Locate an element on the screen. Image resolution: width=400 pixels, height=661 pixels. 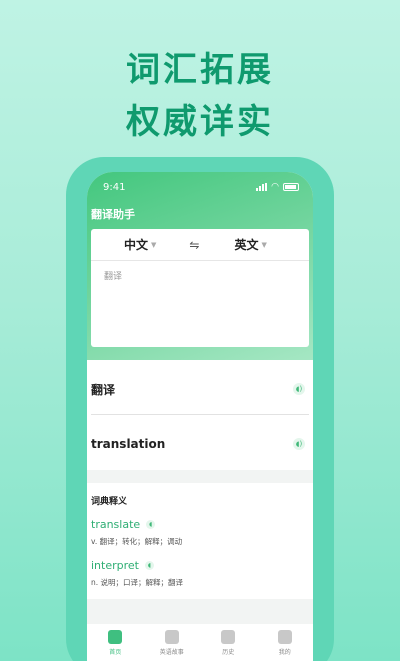
dictionary-word: translate ◖ is located at coordinates (123, 524).